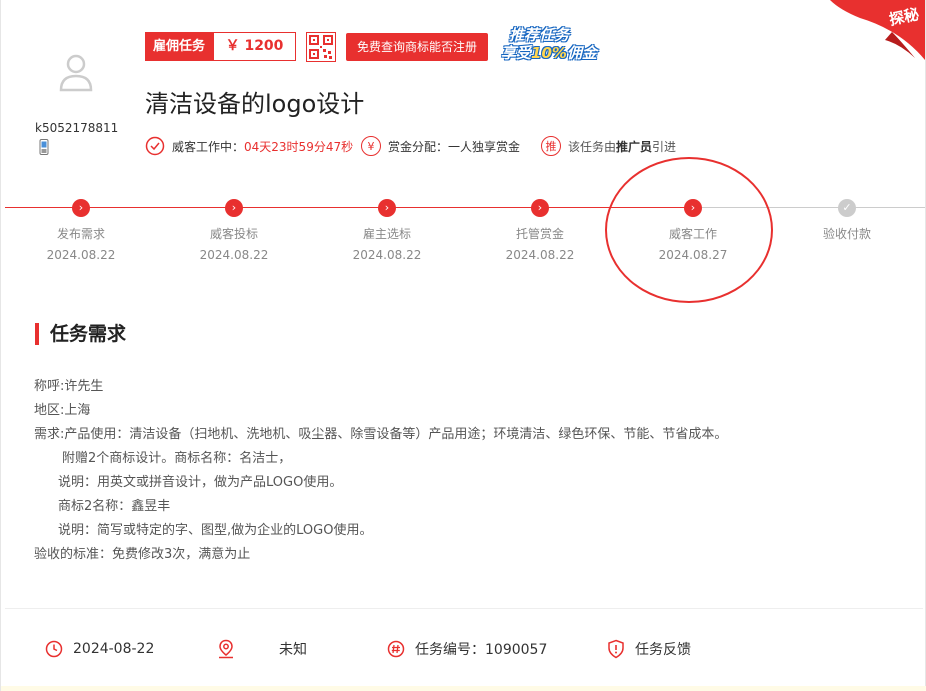 This screenshot has width=926, height=691. I want to click on publish-date: 2024-08-22, so click(114, 649).